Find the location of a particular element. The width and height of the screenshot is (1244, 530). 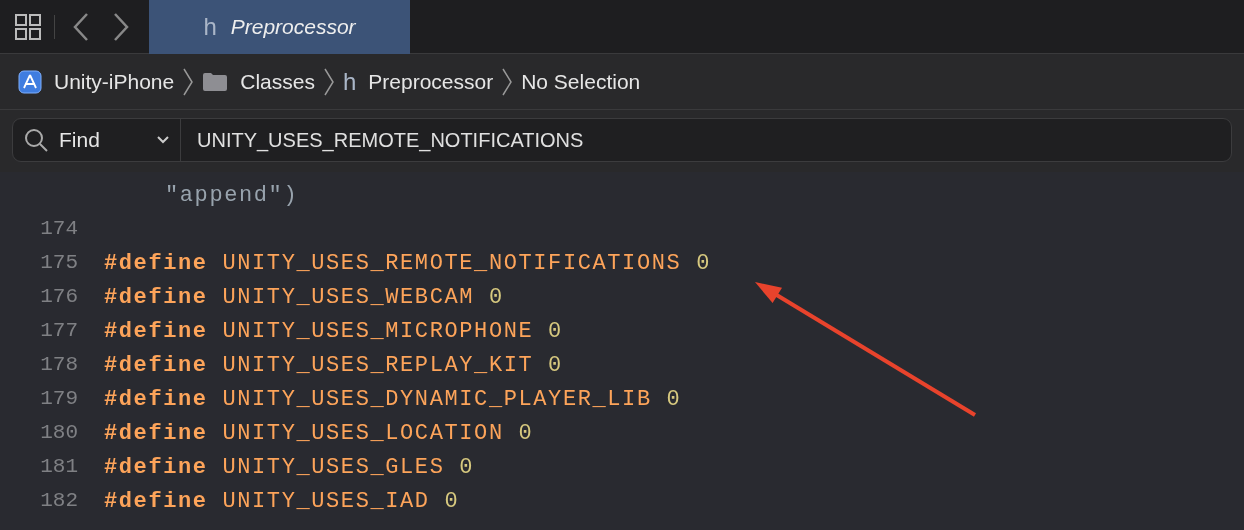

line-number: 177 is located at coordinates (58, 331).